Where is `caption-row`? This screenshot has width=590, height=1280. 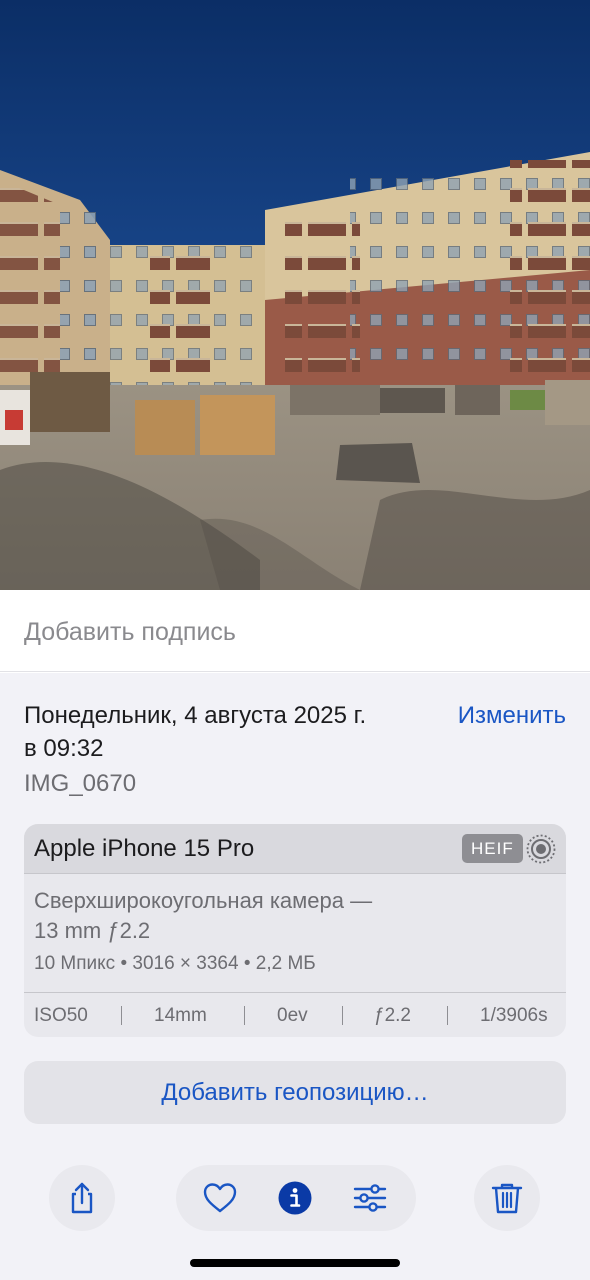 caption-row is located at coordinates (295, 631).